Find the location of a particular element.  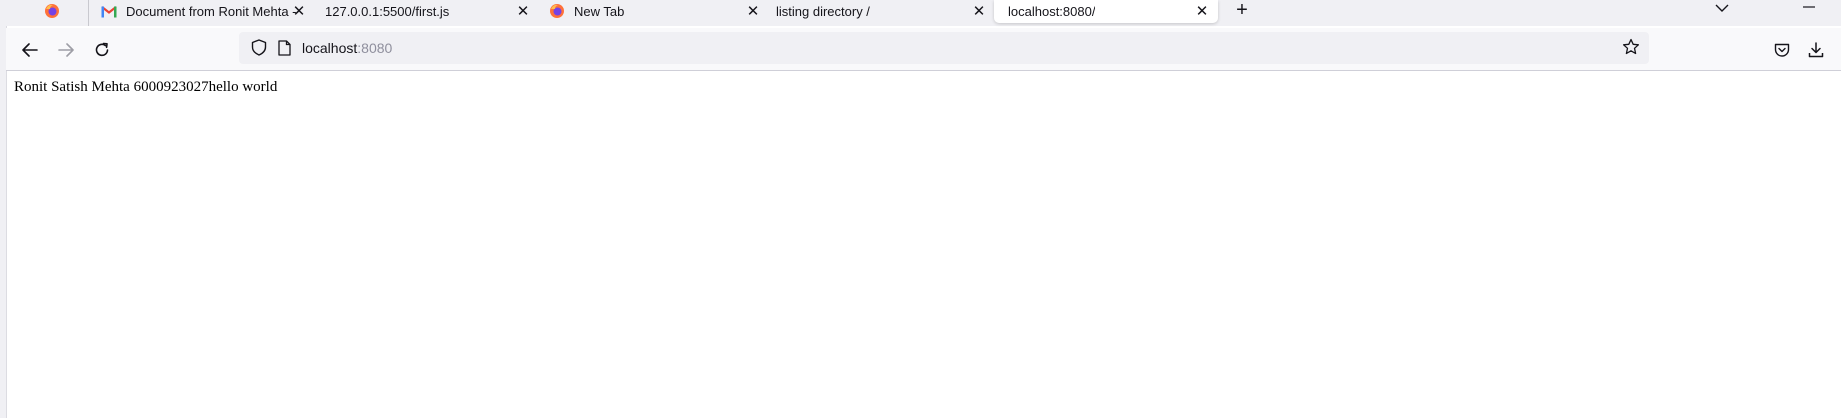

tab-title: New Tab is located at coordinates (599, 11).